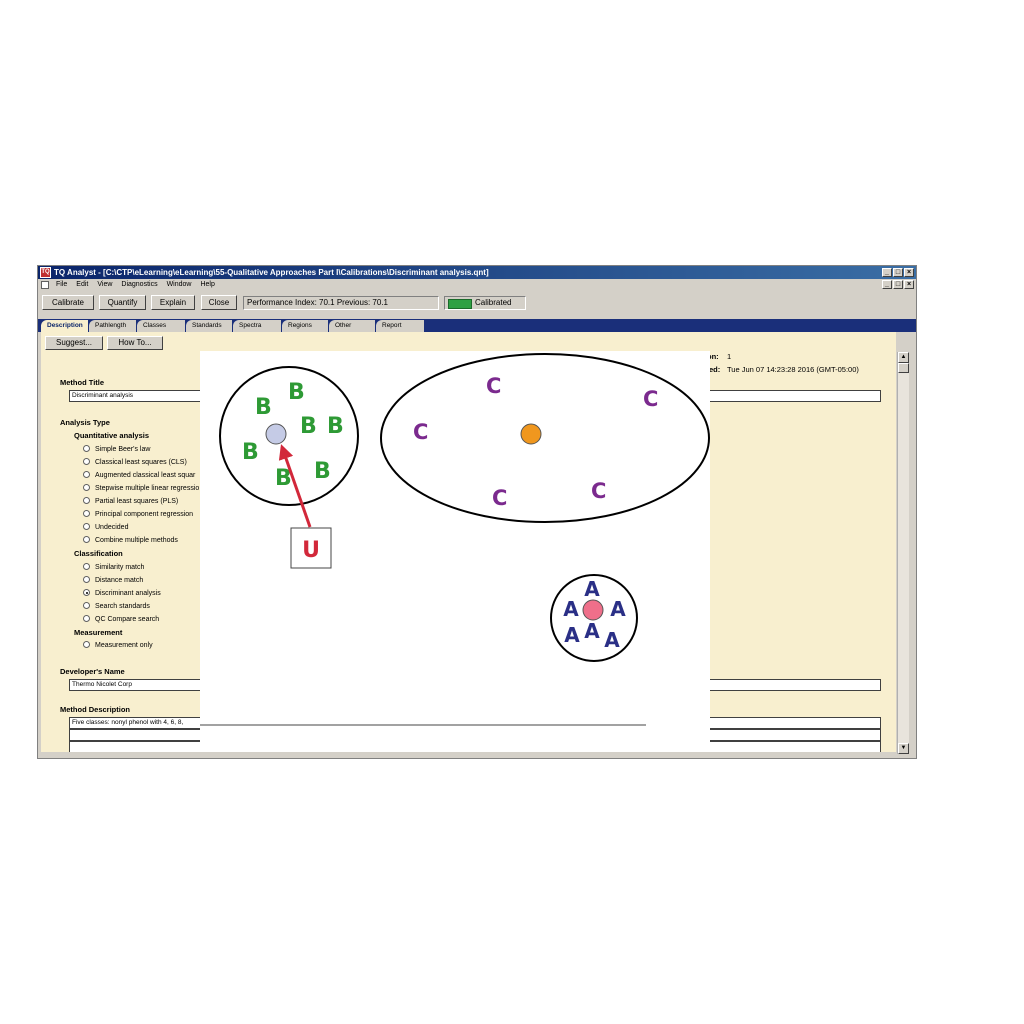 The image size is (1024, 1024). I want to click on date-value: Tue Jun 07 14:23:28 2016 (GMT-05:00), so click(793, 369).